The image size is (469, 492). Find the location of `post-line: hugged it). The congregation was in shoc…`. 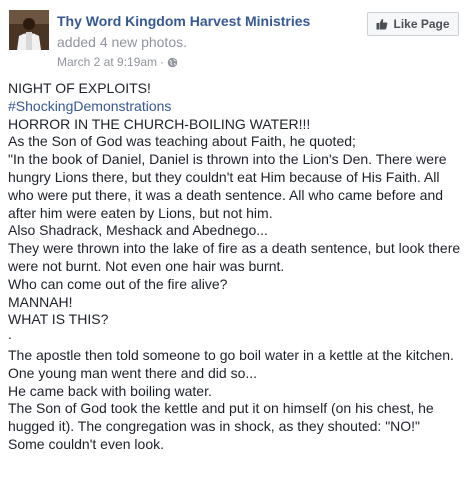

post-line: hugged it). The congregation was in shoc… is located at coordinates (214, 426).